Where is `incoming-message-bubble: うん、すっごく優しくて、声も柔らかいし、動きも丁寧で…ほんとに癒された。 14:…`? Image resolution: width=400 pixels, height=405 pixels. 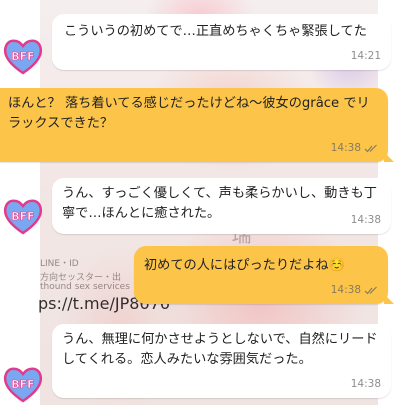
incoming-message-bubble: うん、すっごく優しくて、声も柔らかいし、動きも丁寧で…ほんとに癒された。 14:… is located at coordinates (221, 206).